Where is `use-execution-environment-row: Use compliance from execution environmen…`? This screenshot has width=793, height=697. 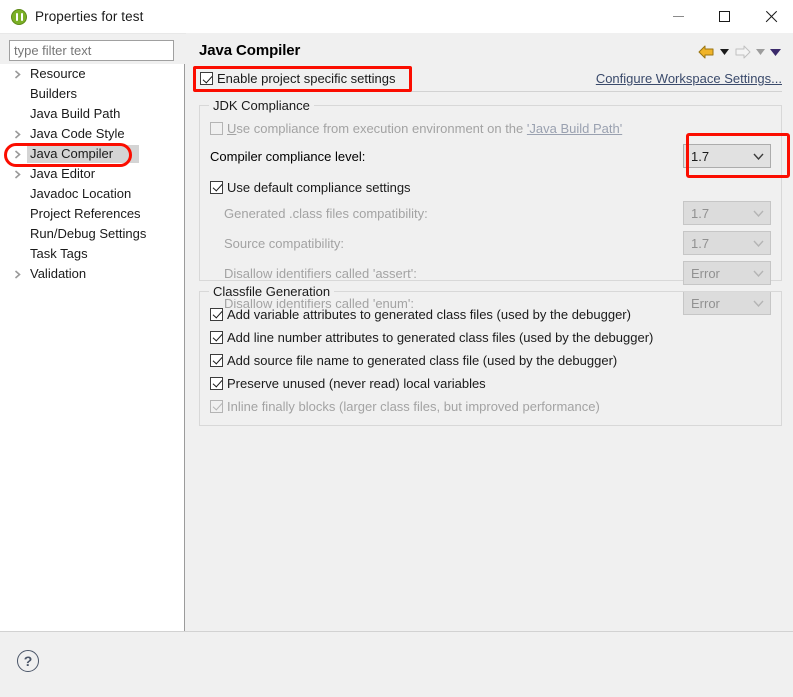 use-execution-environment-row: Use compliance from execution environmen… is located at coordinates (416, 128).